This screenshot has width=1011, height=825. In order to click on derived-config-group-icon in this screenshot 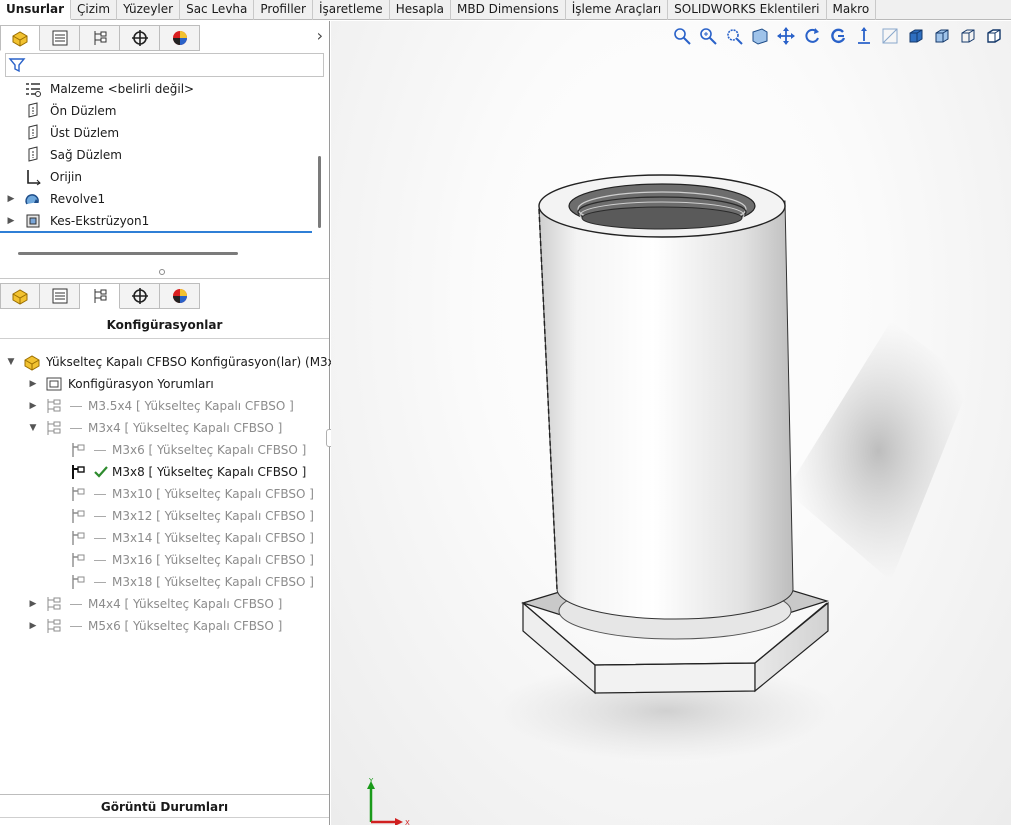, I will do `click(54, 428)`.